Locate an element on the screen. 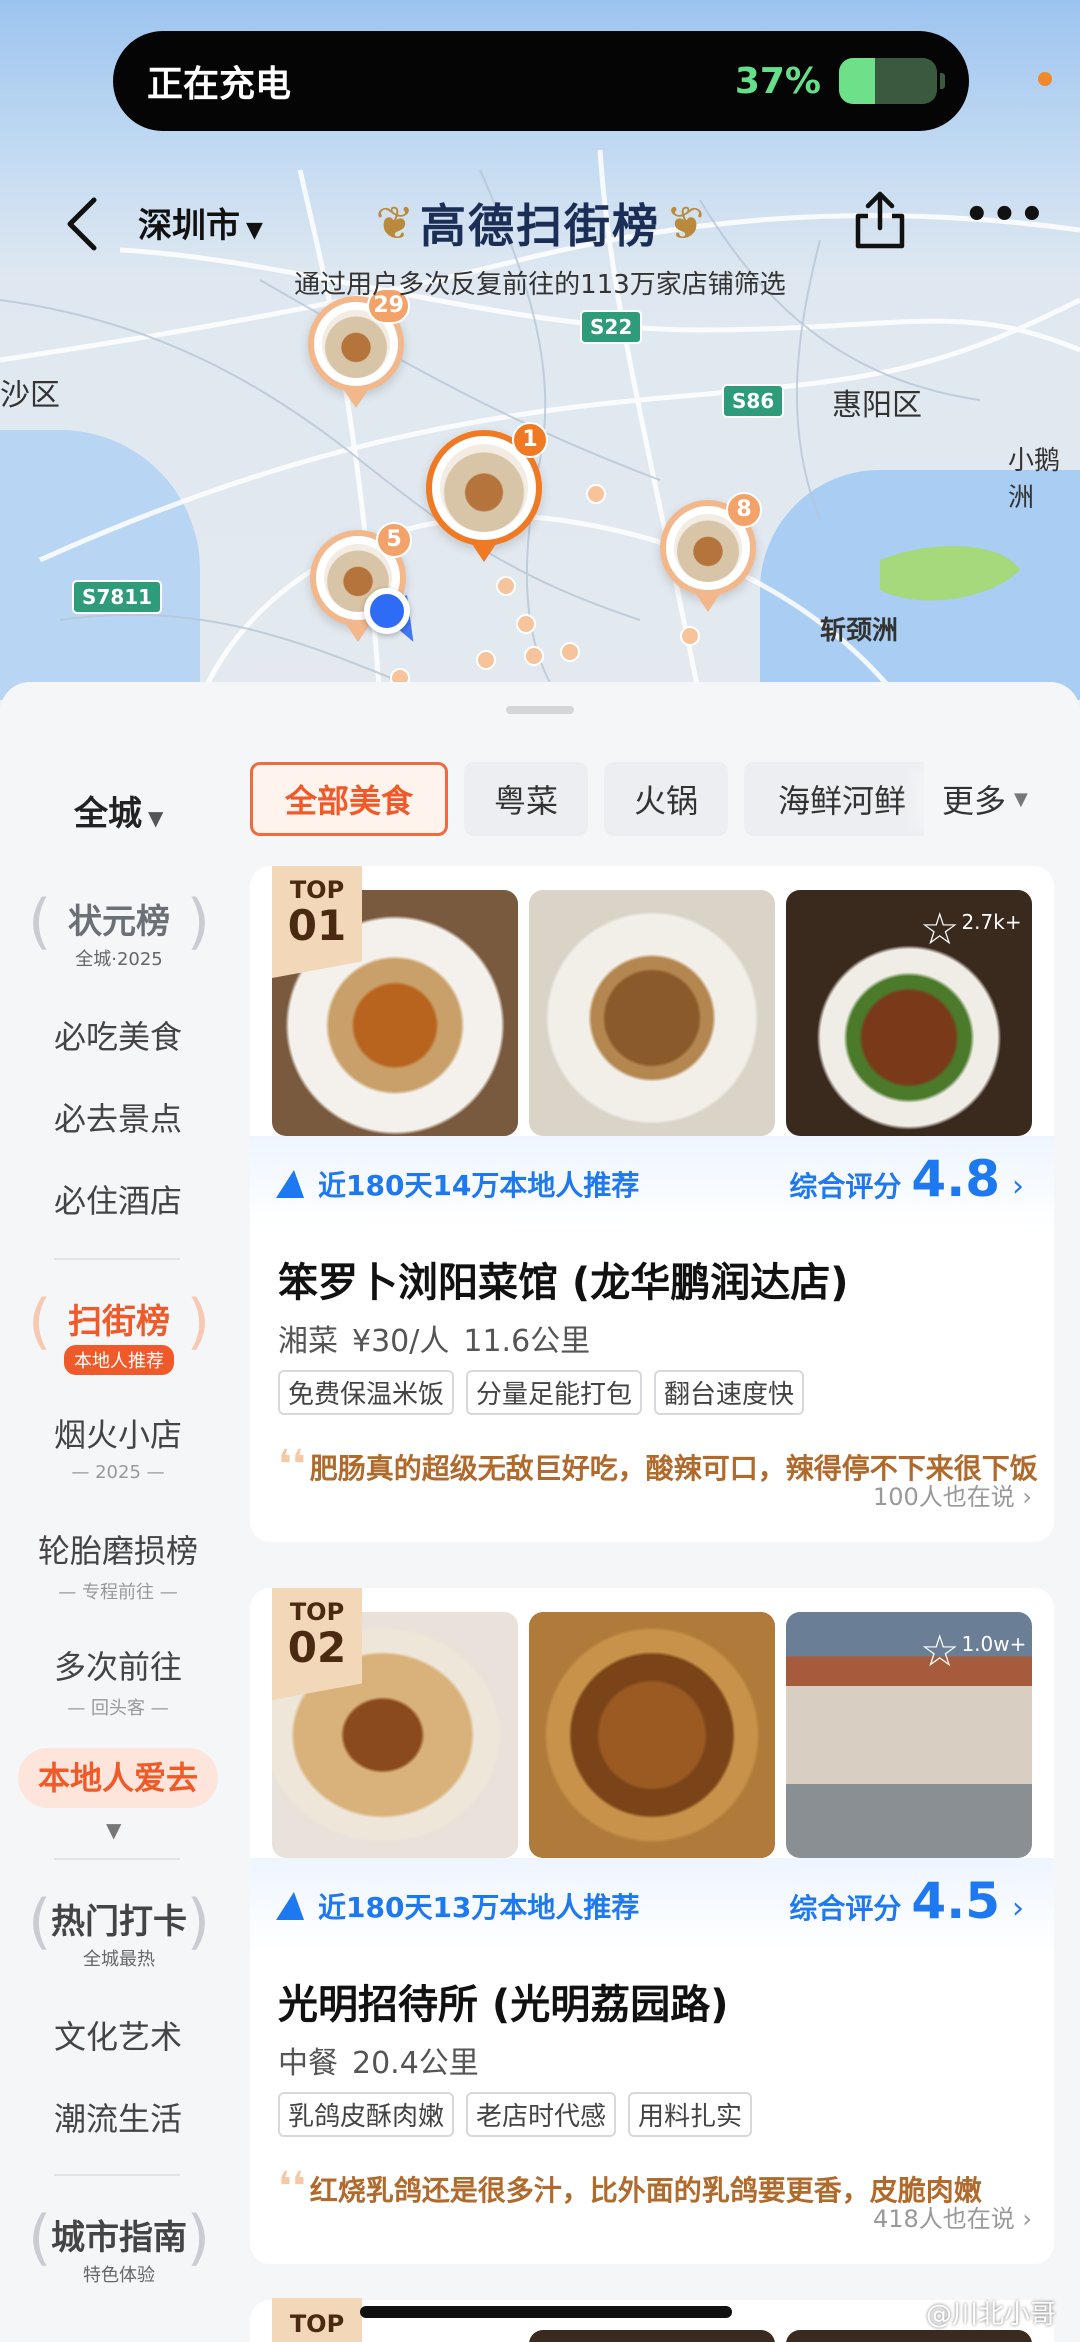 The image size is (1080, 2342). sidebar-item-repeat-visit: 多次前往 — 回头客 — is located at coordinates (118, 1681).